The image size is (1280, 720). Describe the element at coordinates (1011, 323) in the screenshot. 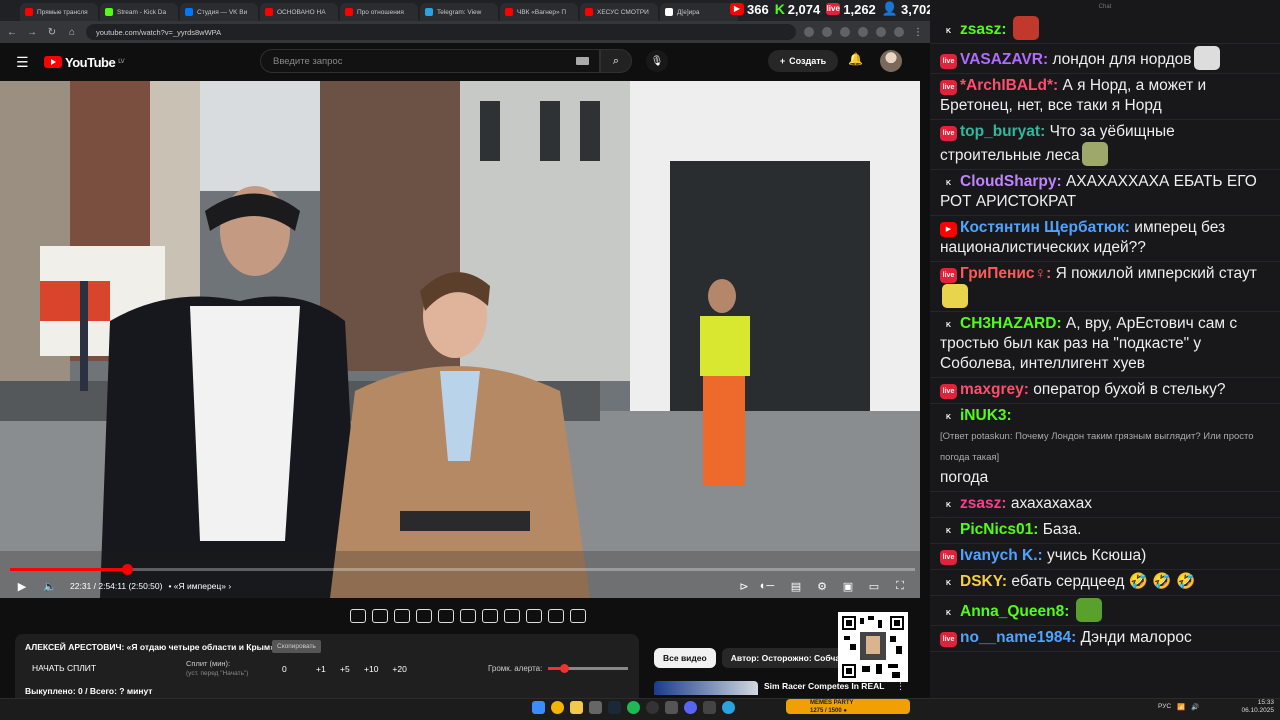

I see `chat-username: CH3HAZARD:` at that location.